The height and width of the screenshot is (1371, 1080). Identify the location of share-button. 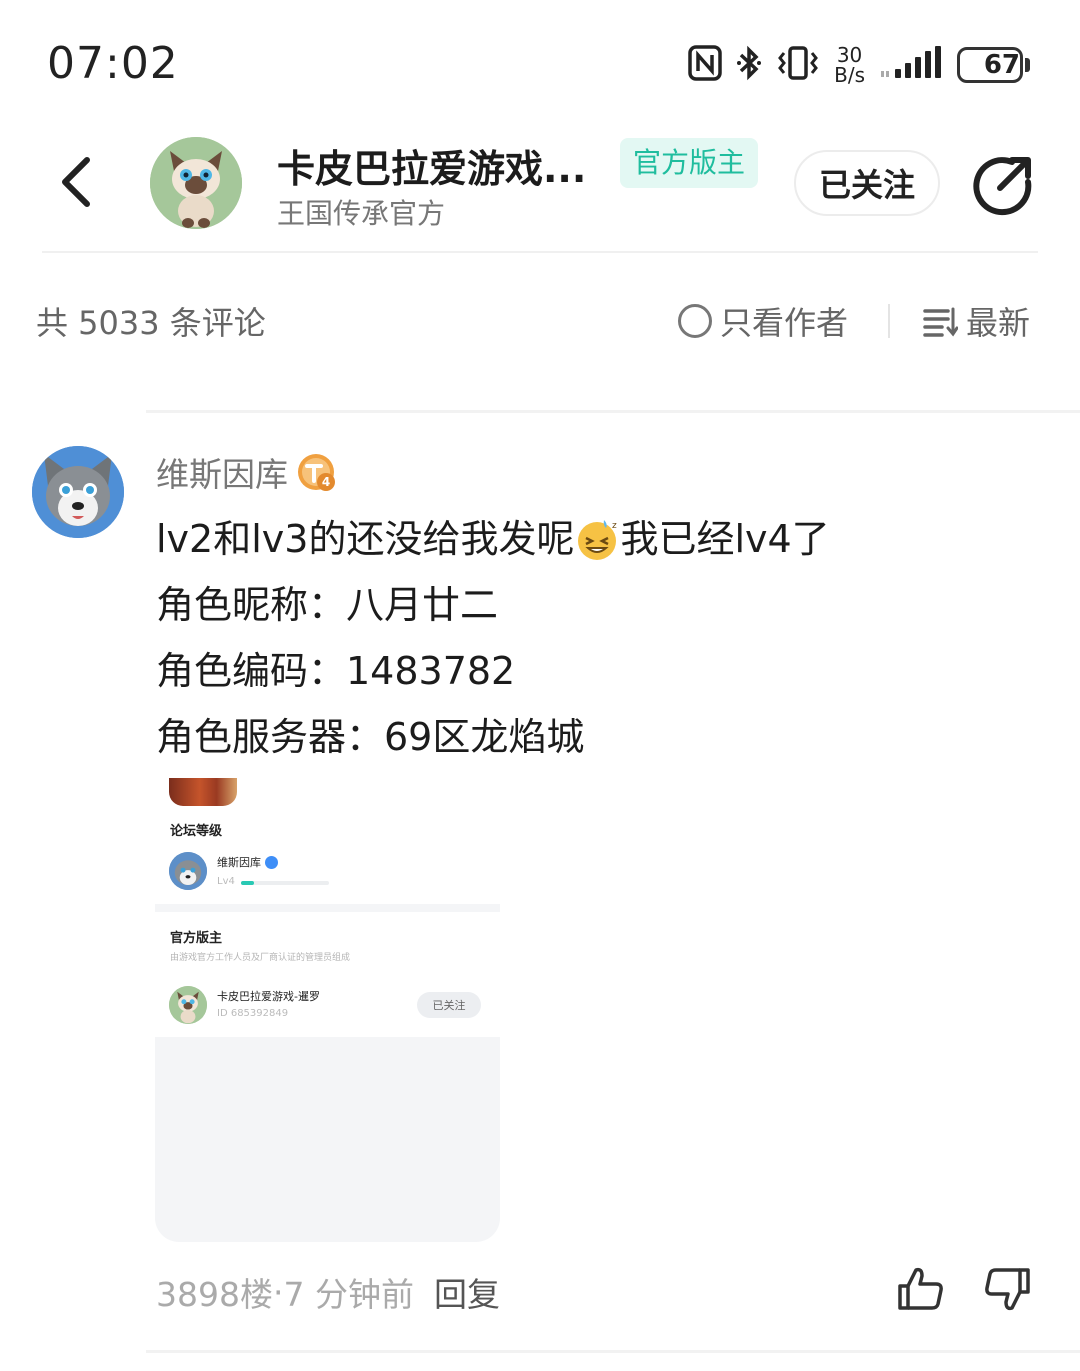
(1004, 184).